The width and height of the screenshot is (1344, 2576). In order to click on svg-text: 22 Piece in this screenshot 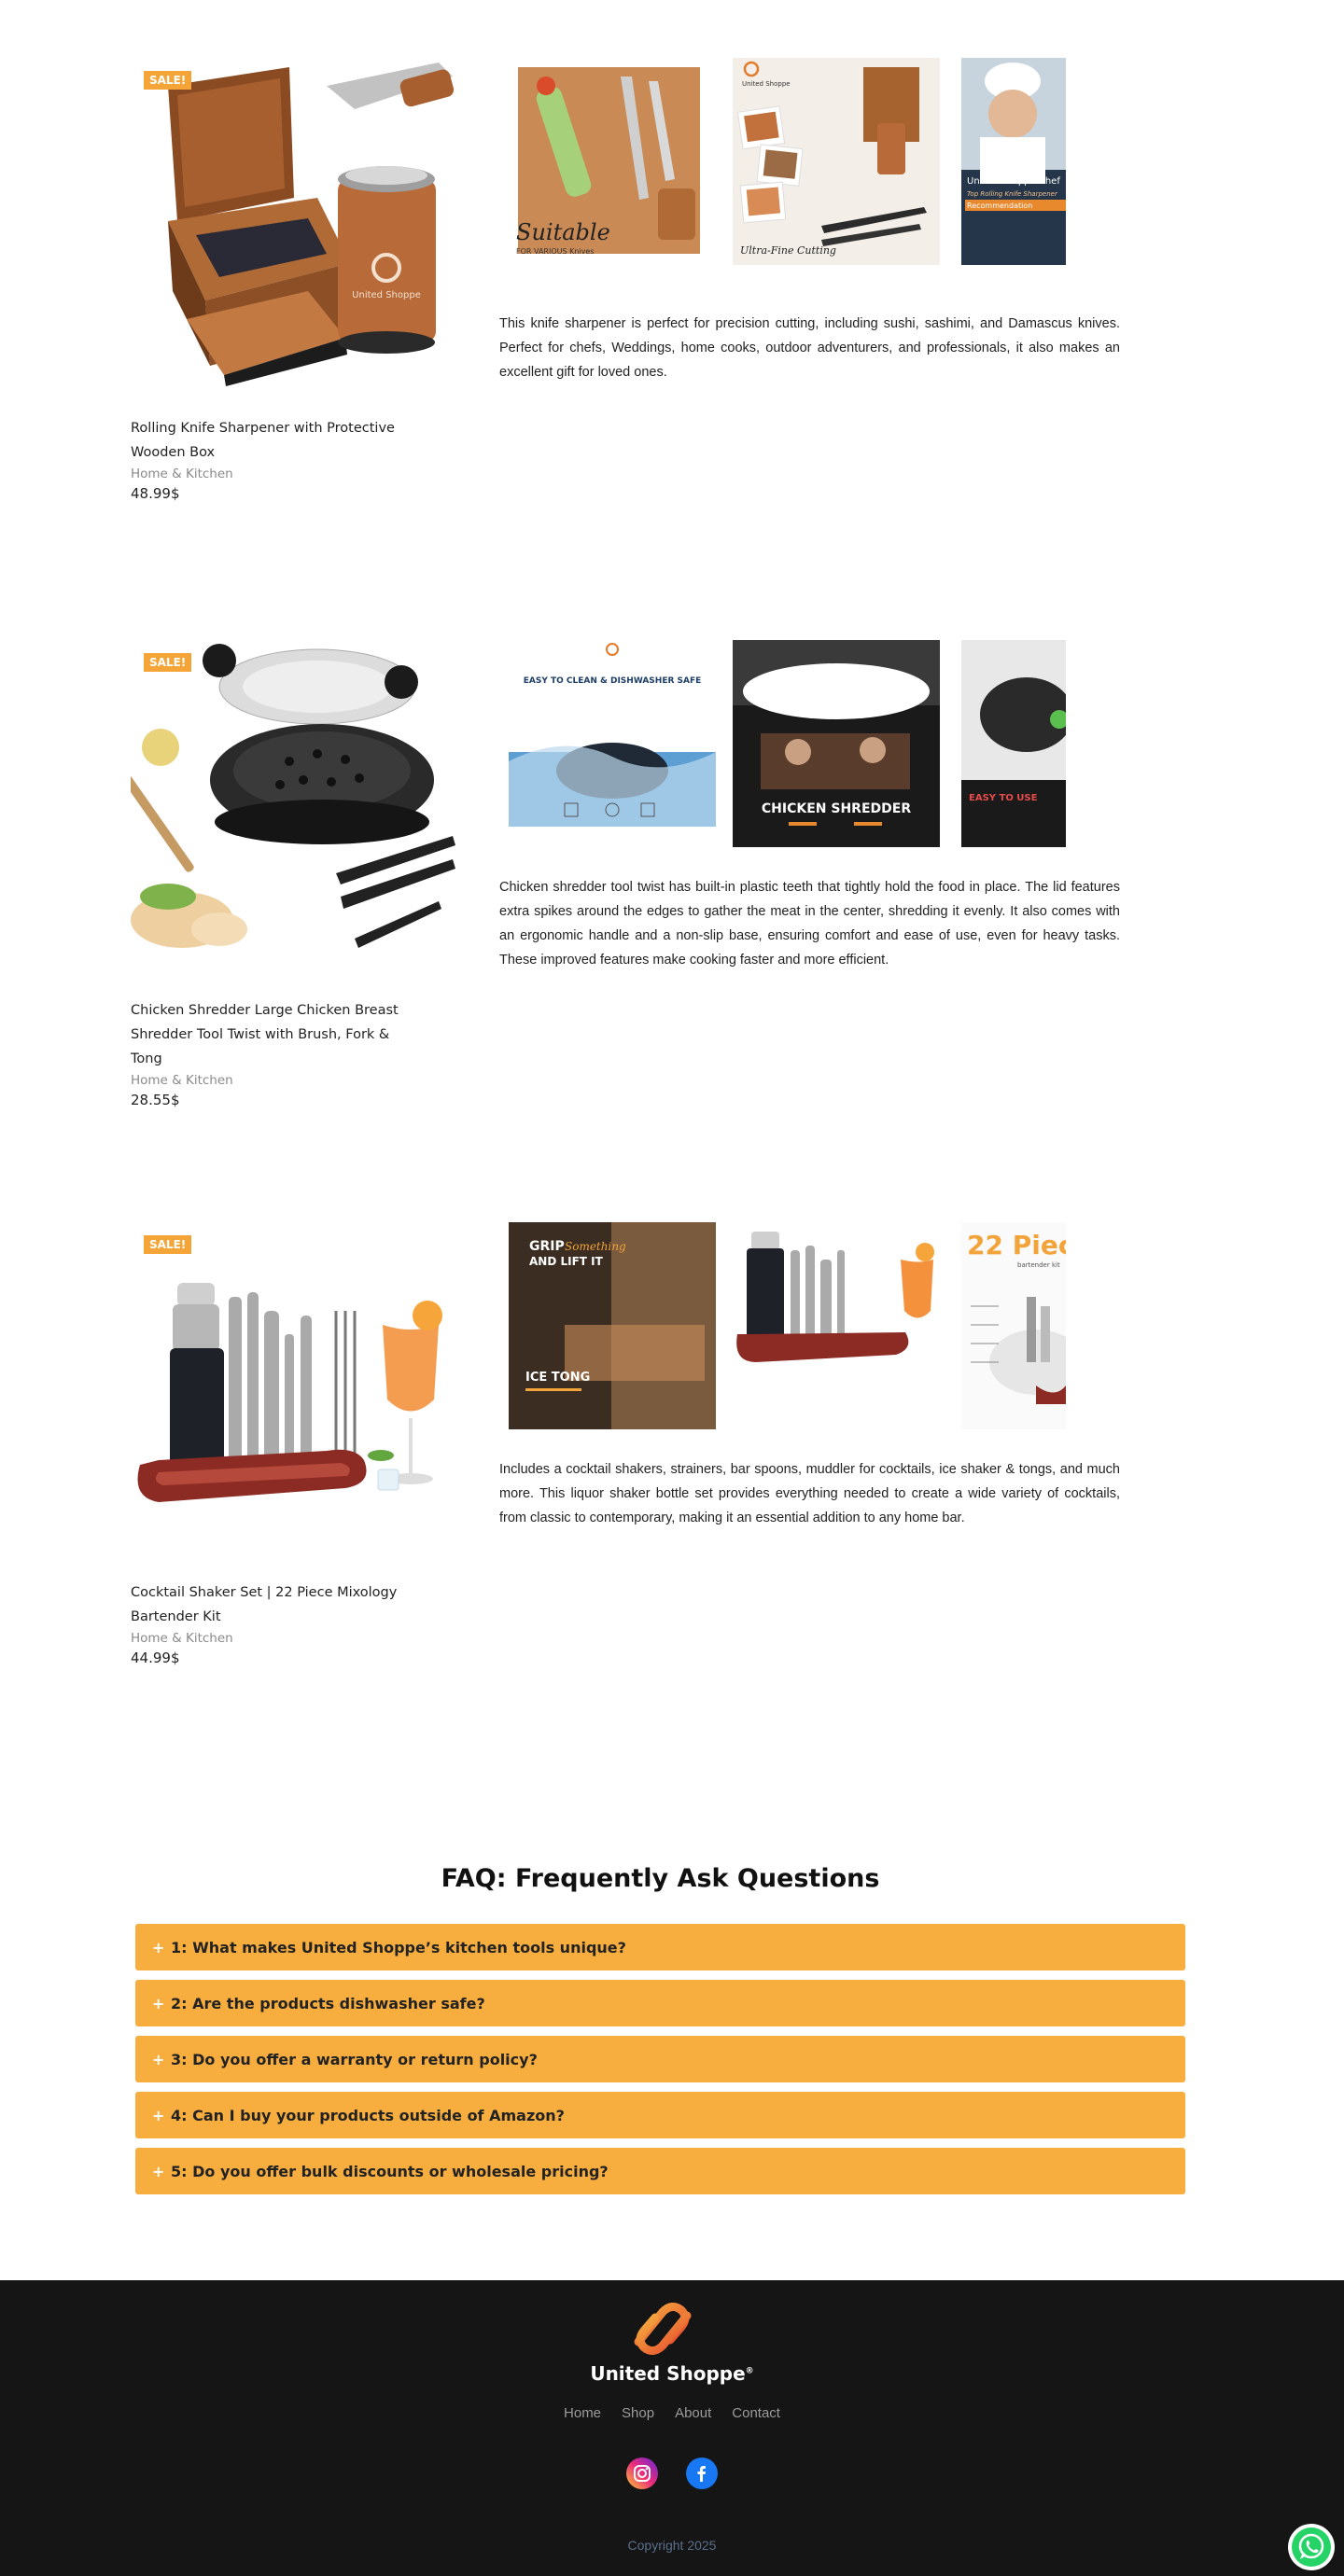, I will do `click(1016, 1245)`.